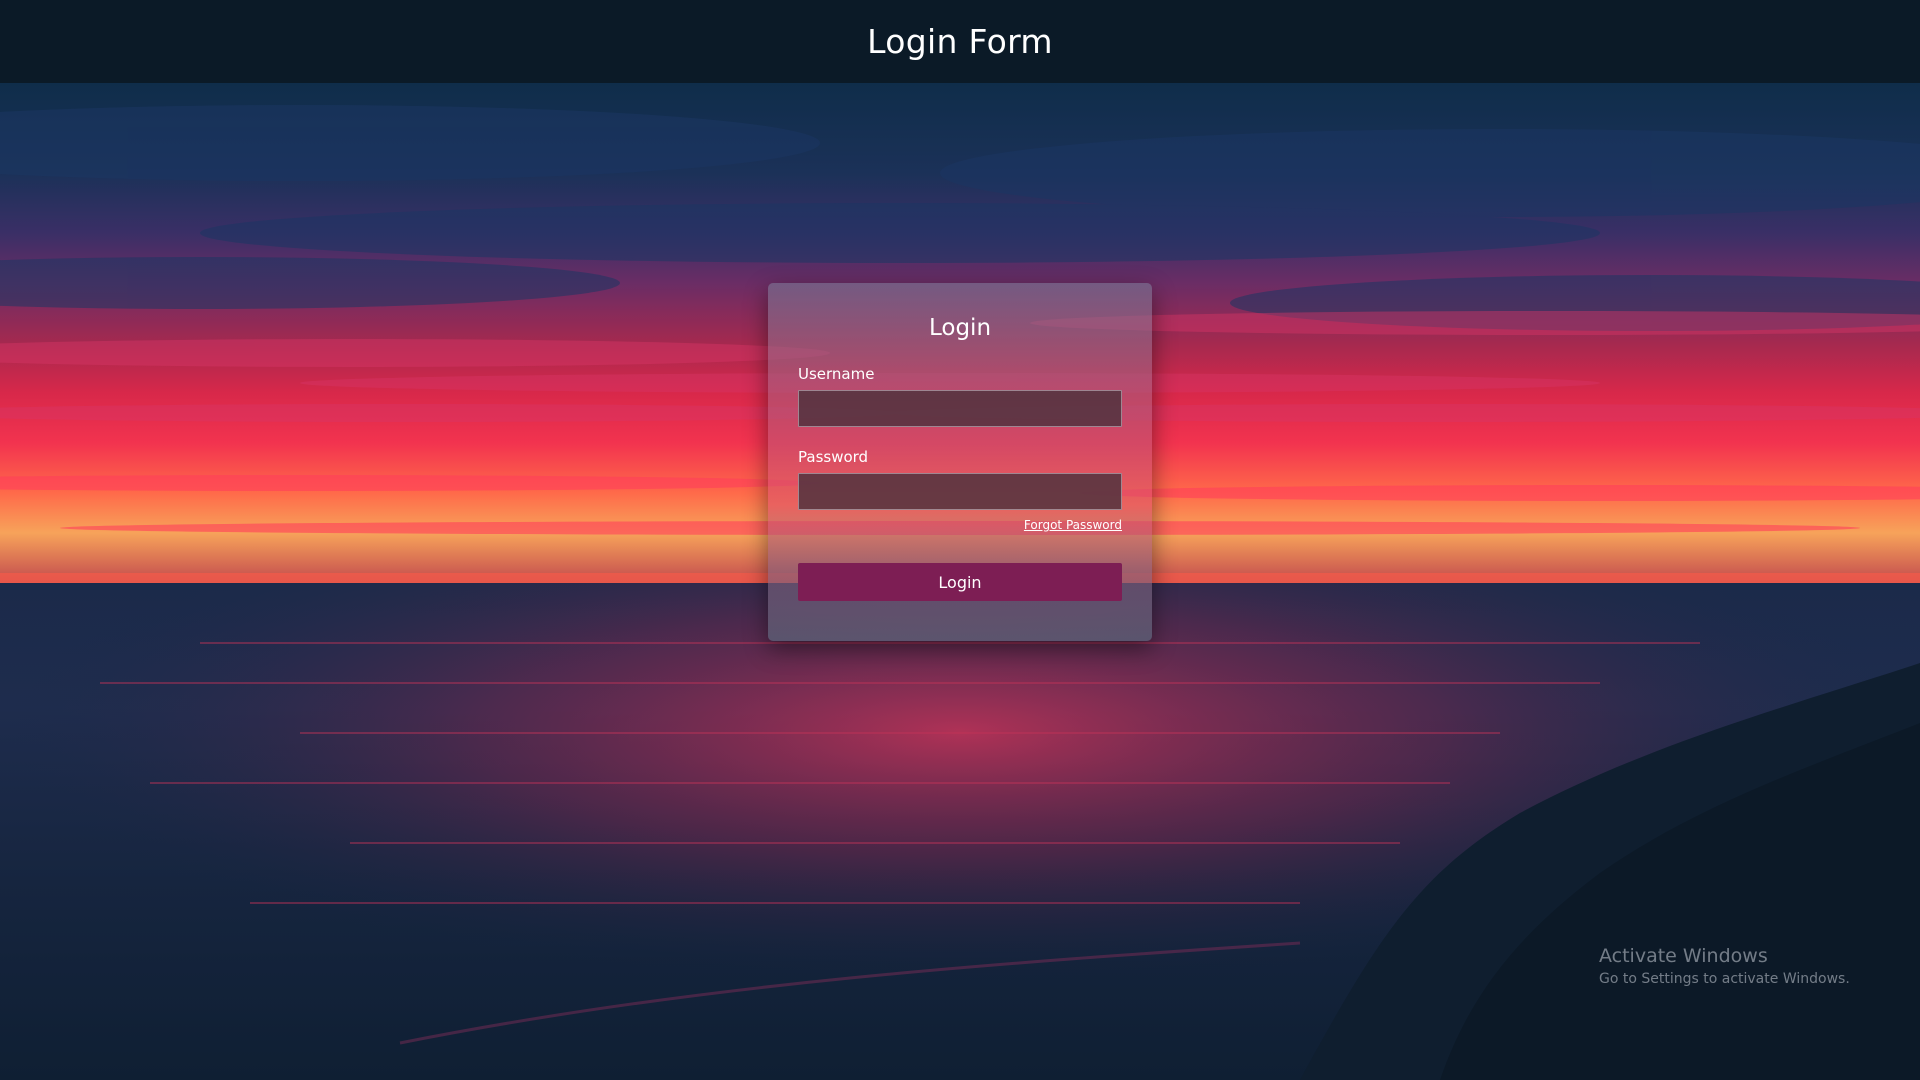  I want to click on app-header: Login Form, so click(960, 41).